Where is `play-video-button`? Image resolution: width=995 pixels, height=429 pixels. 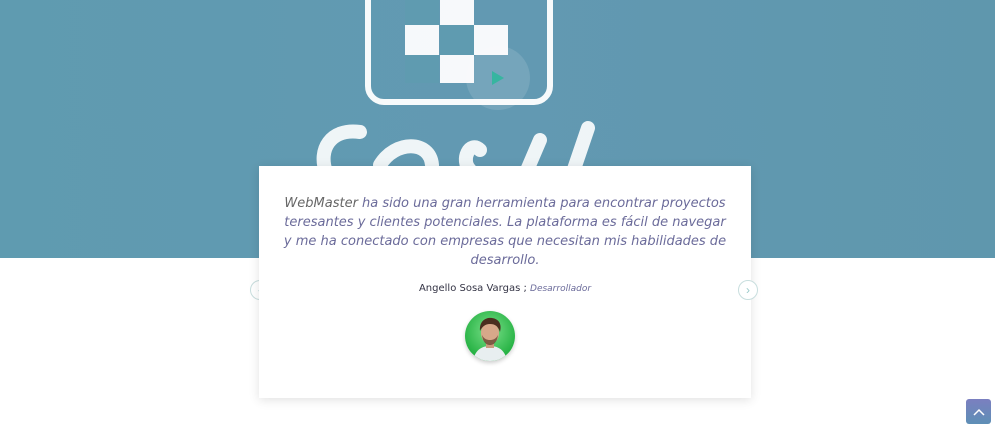
play-video-button is located at coordinates (498, 78).